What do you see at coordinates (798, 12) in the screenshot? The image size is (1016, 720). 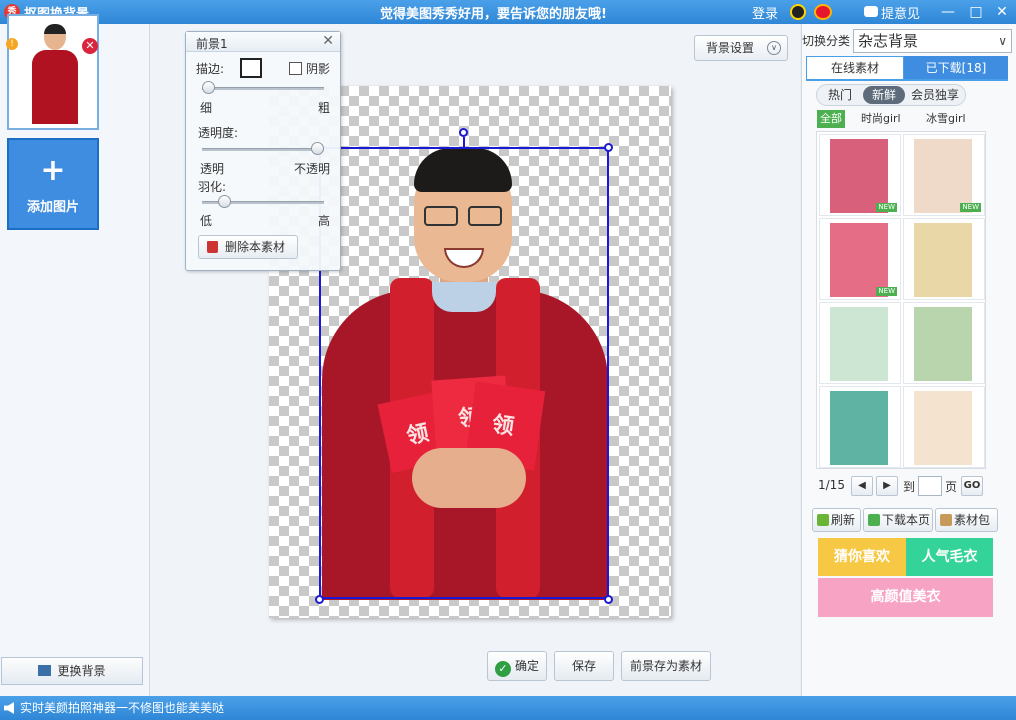 I see `qq-icon` at bounding box center [798, 12].